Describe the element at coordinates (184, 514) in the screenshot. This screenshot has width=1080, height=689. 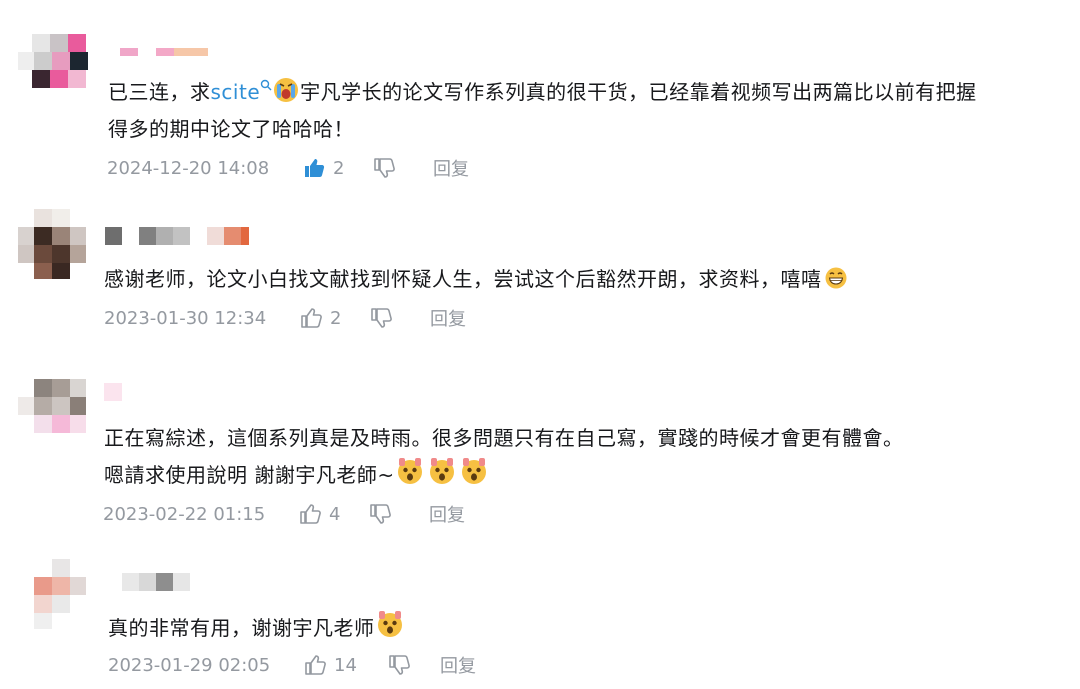
I see `timestamp: 2023-02-22 01:15` at that location.